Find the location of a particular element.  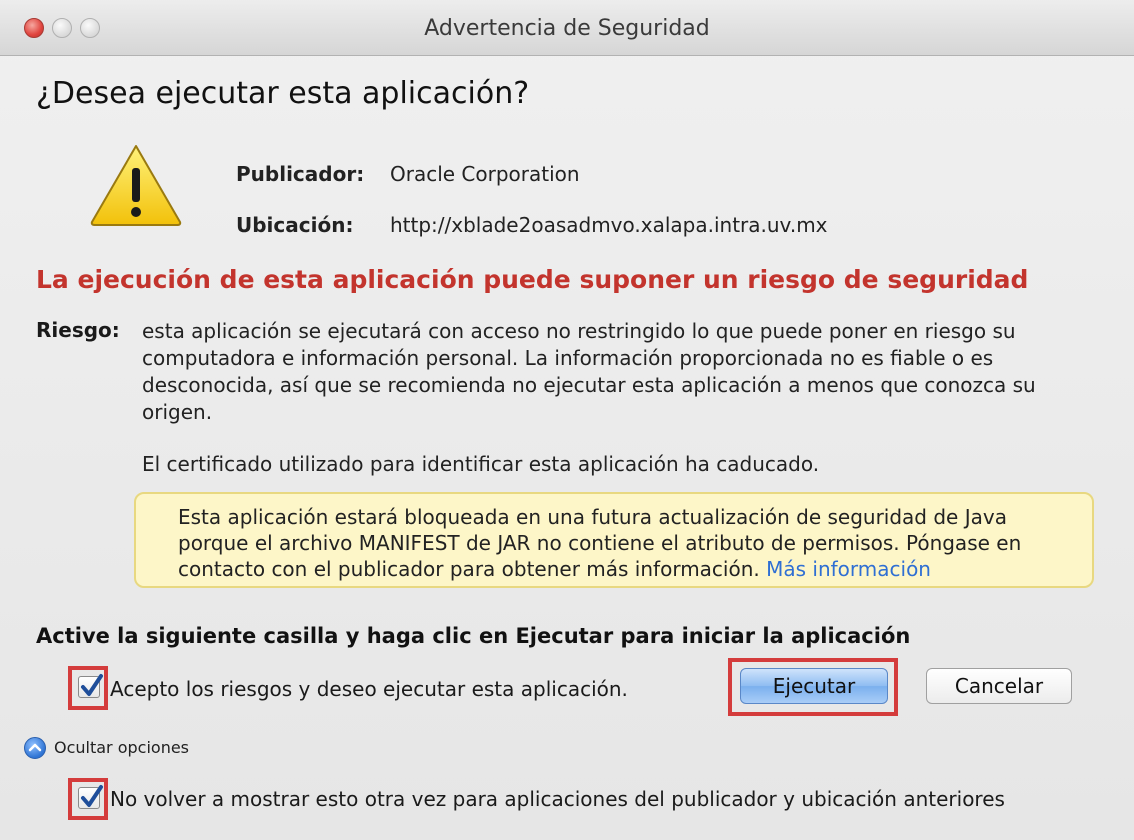

dialog-heading: ¿Desea ejecutar esta aplicación? is located at coordinates (283, 93).